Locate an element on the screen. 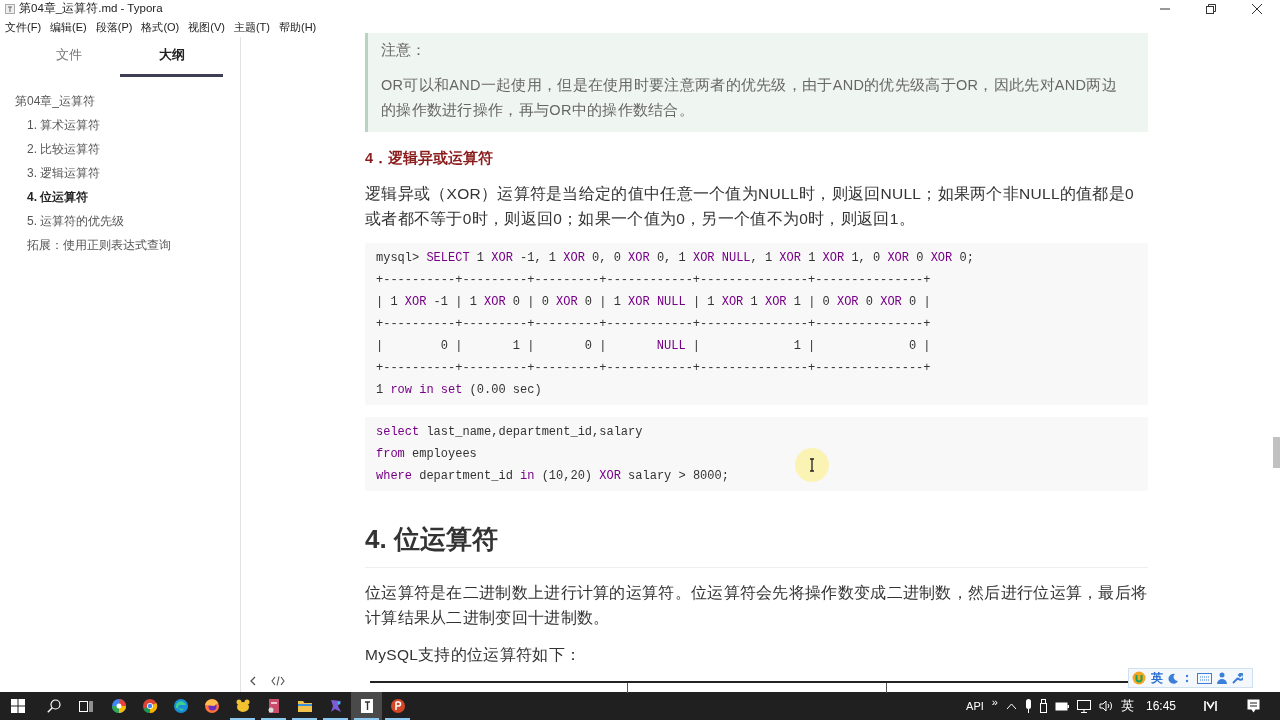 This screenshot has height=720, width=1280. window-title: 第04章_运算符.md - Typora is located at coordinates (91, 9).